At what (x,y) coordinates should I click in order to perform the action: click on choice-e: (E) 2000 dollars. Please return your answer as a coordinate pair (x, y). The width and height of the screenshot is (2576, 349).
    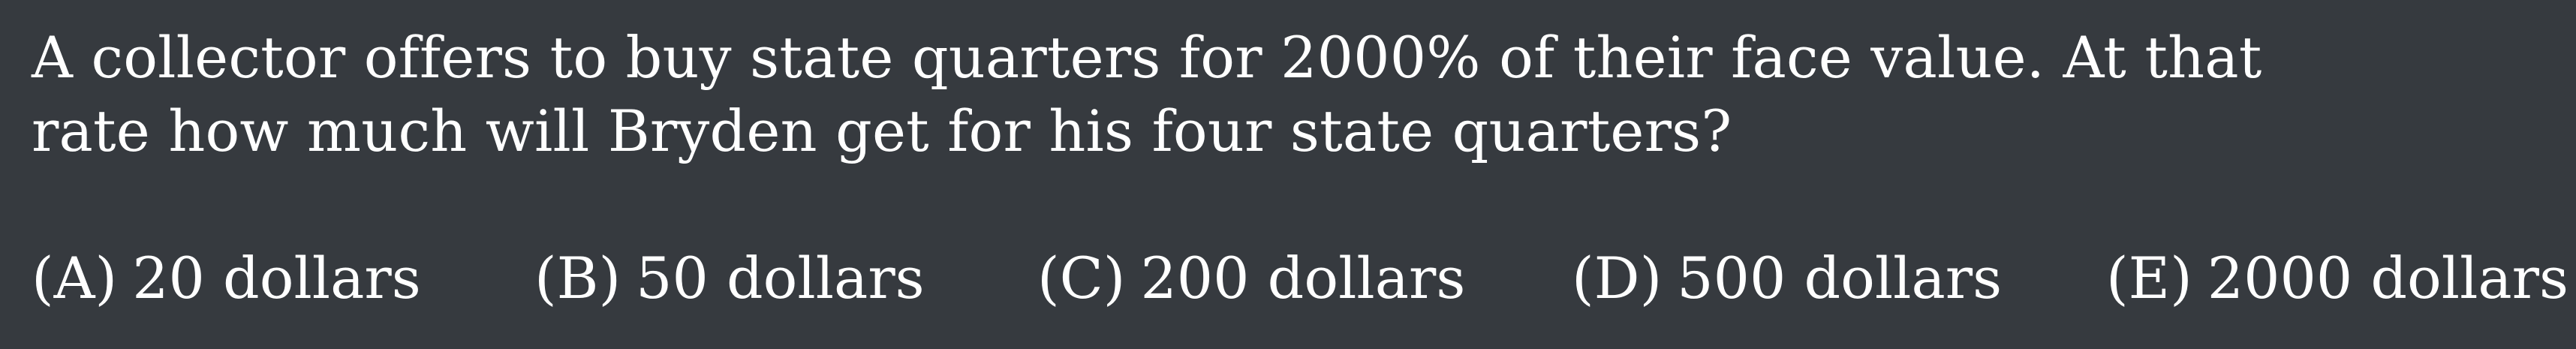
    Looking at the image, I should click on (2337, 278).